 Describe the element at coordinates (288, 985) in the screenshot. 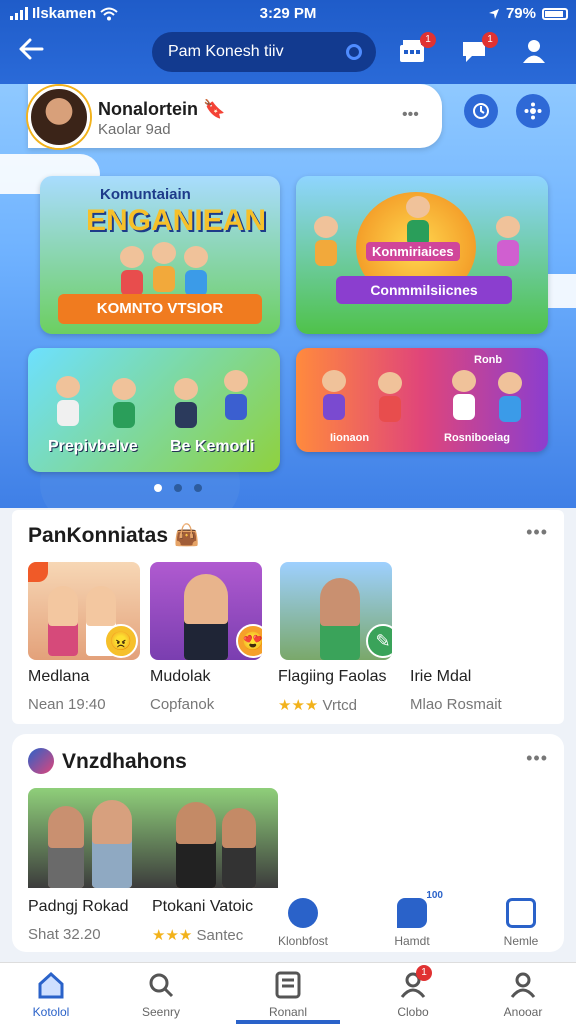

I see `document-icon` at that location.